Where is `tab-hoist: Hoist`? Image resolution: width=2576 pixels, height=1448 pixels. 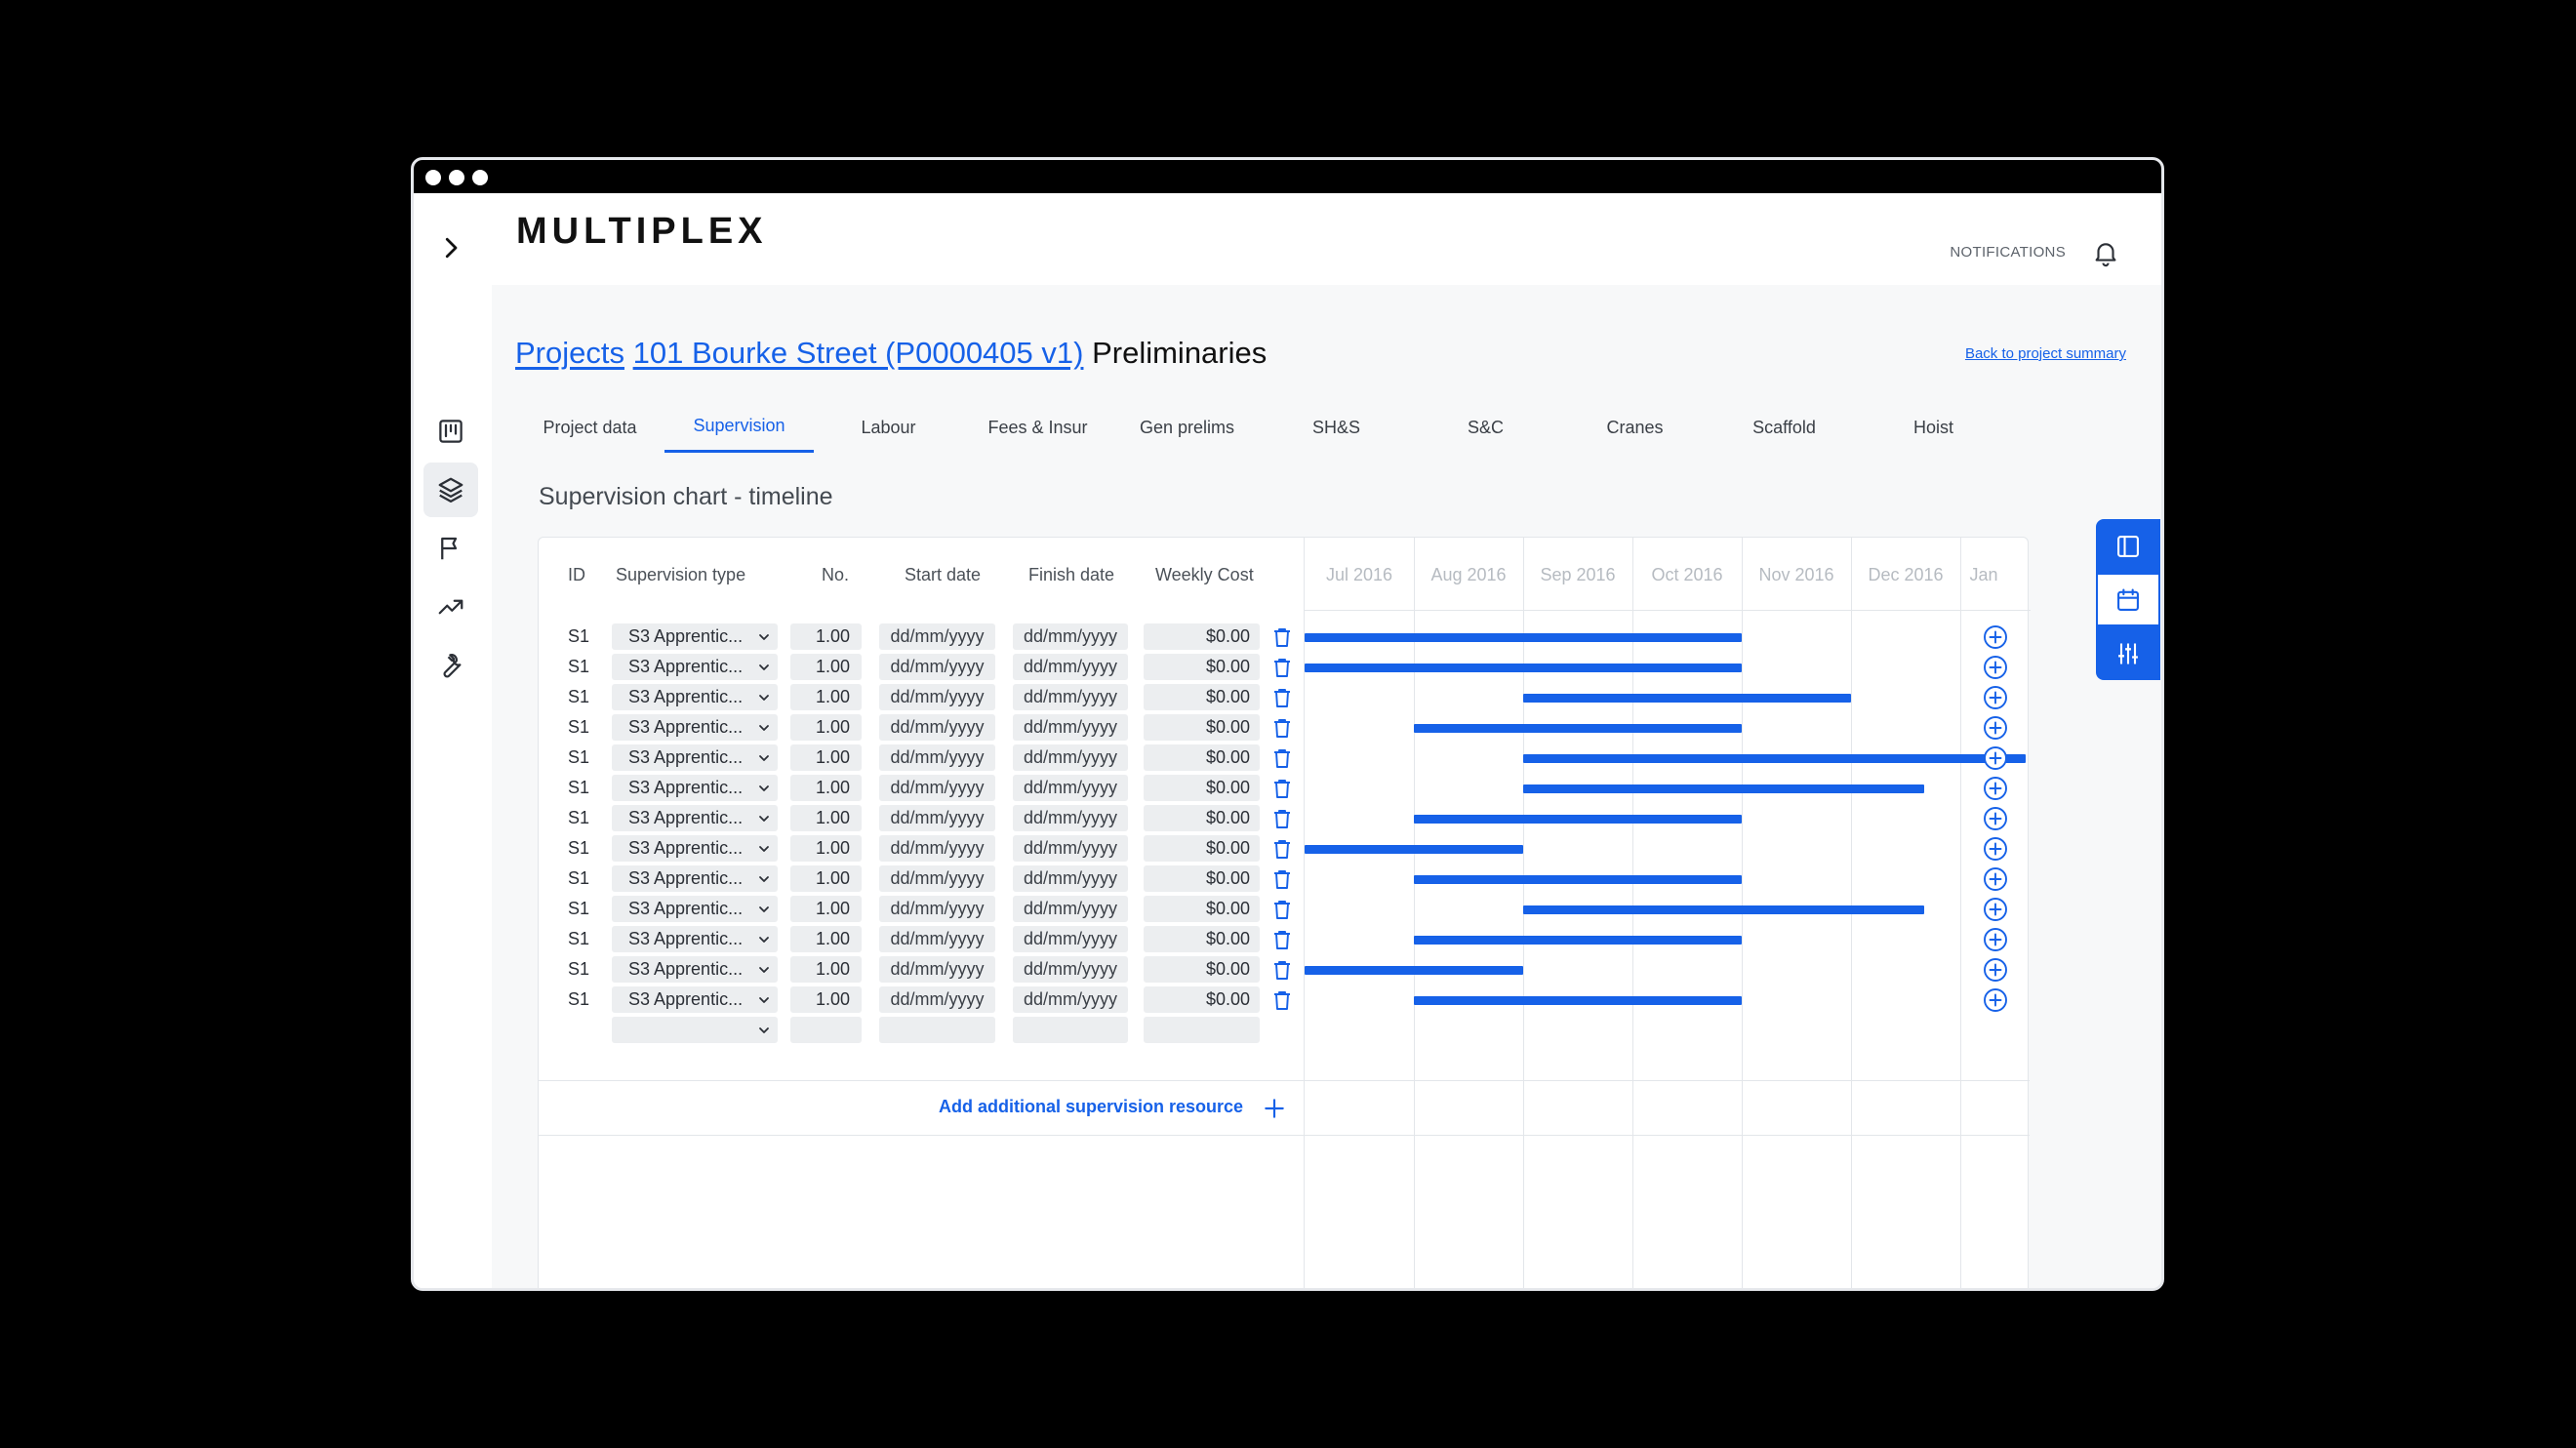
tab-hoist: Hoist is located at coordinates (1933, 428).